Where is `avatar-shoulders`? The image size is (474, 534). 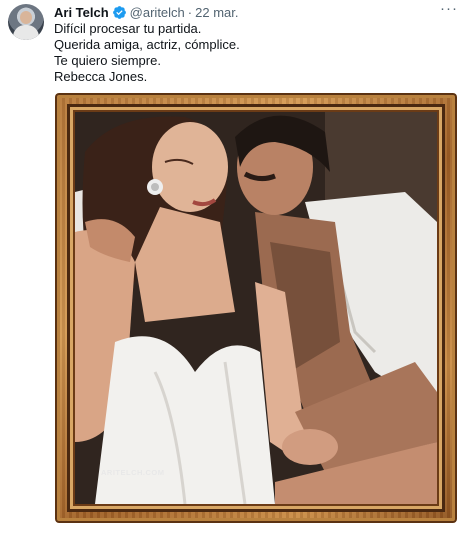 avatar-shoulders is located at coordinates (26, 32).